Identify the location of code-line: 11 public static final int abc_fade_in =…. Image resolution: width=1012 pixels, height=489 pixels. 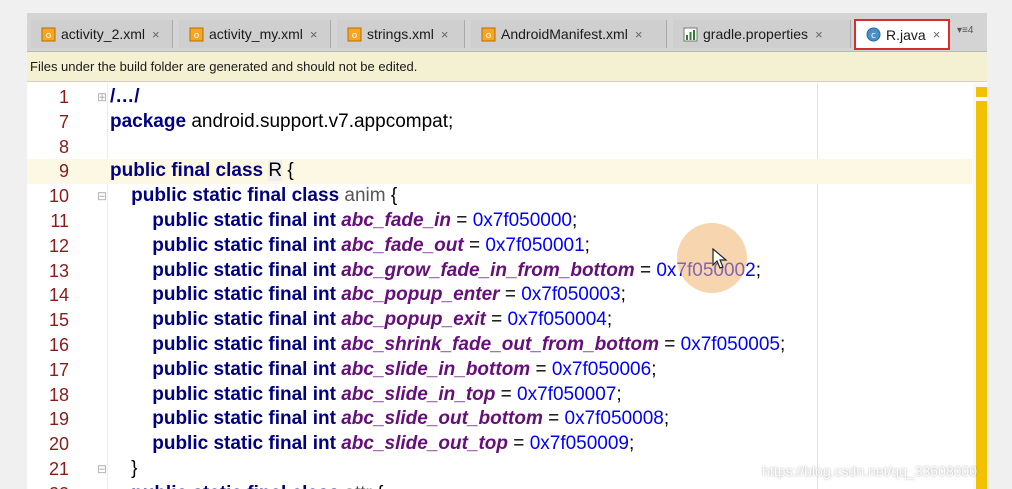
(499, 221).